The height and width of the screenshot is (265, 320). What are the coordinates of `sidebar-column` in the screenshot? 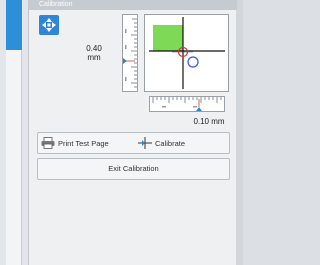 It's located at (14, 157).